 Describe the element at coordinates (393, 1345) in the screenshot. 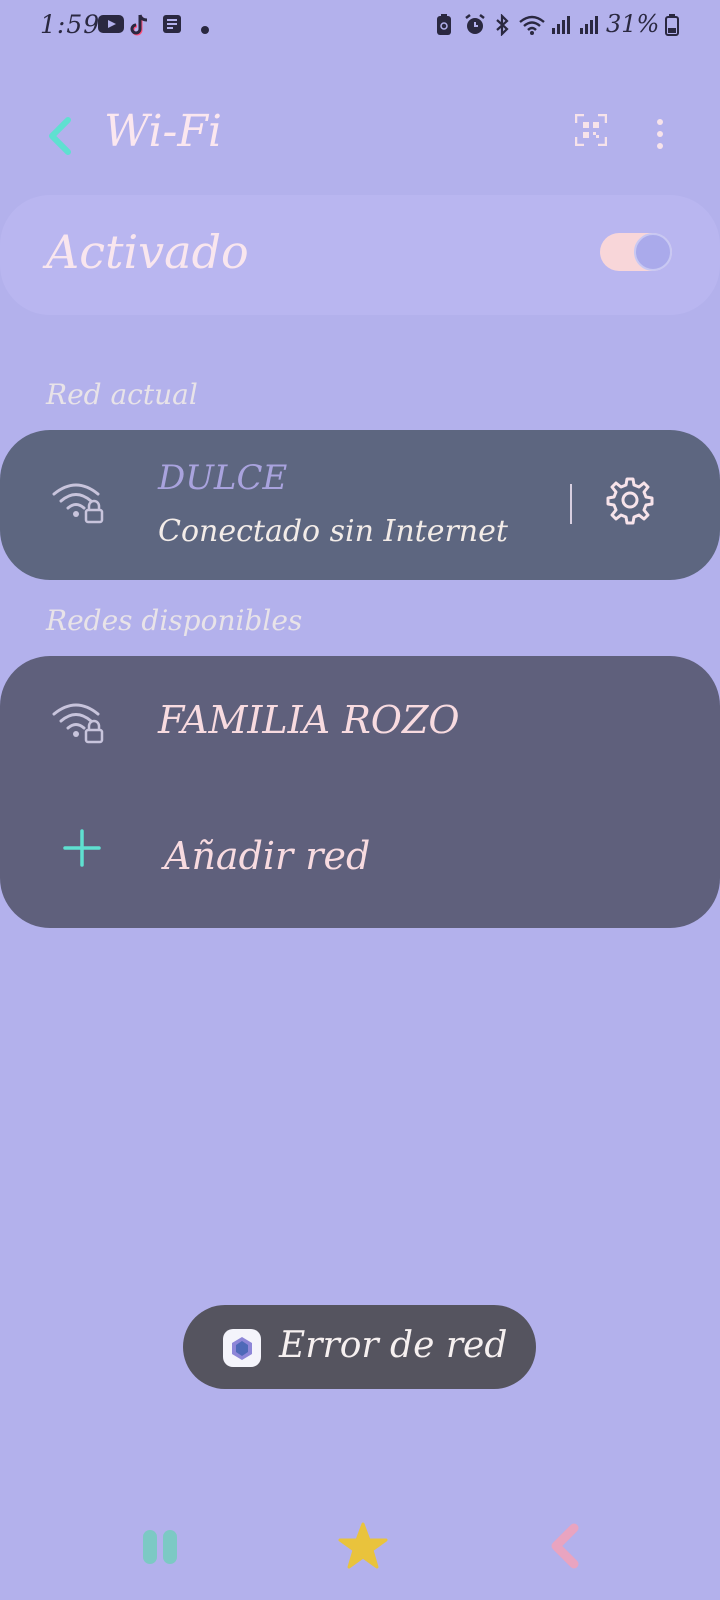

I see `toast-message: Error de red` at that location.